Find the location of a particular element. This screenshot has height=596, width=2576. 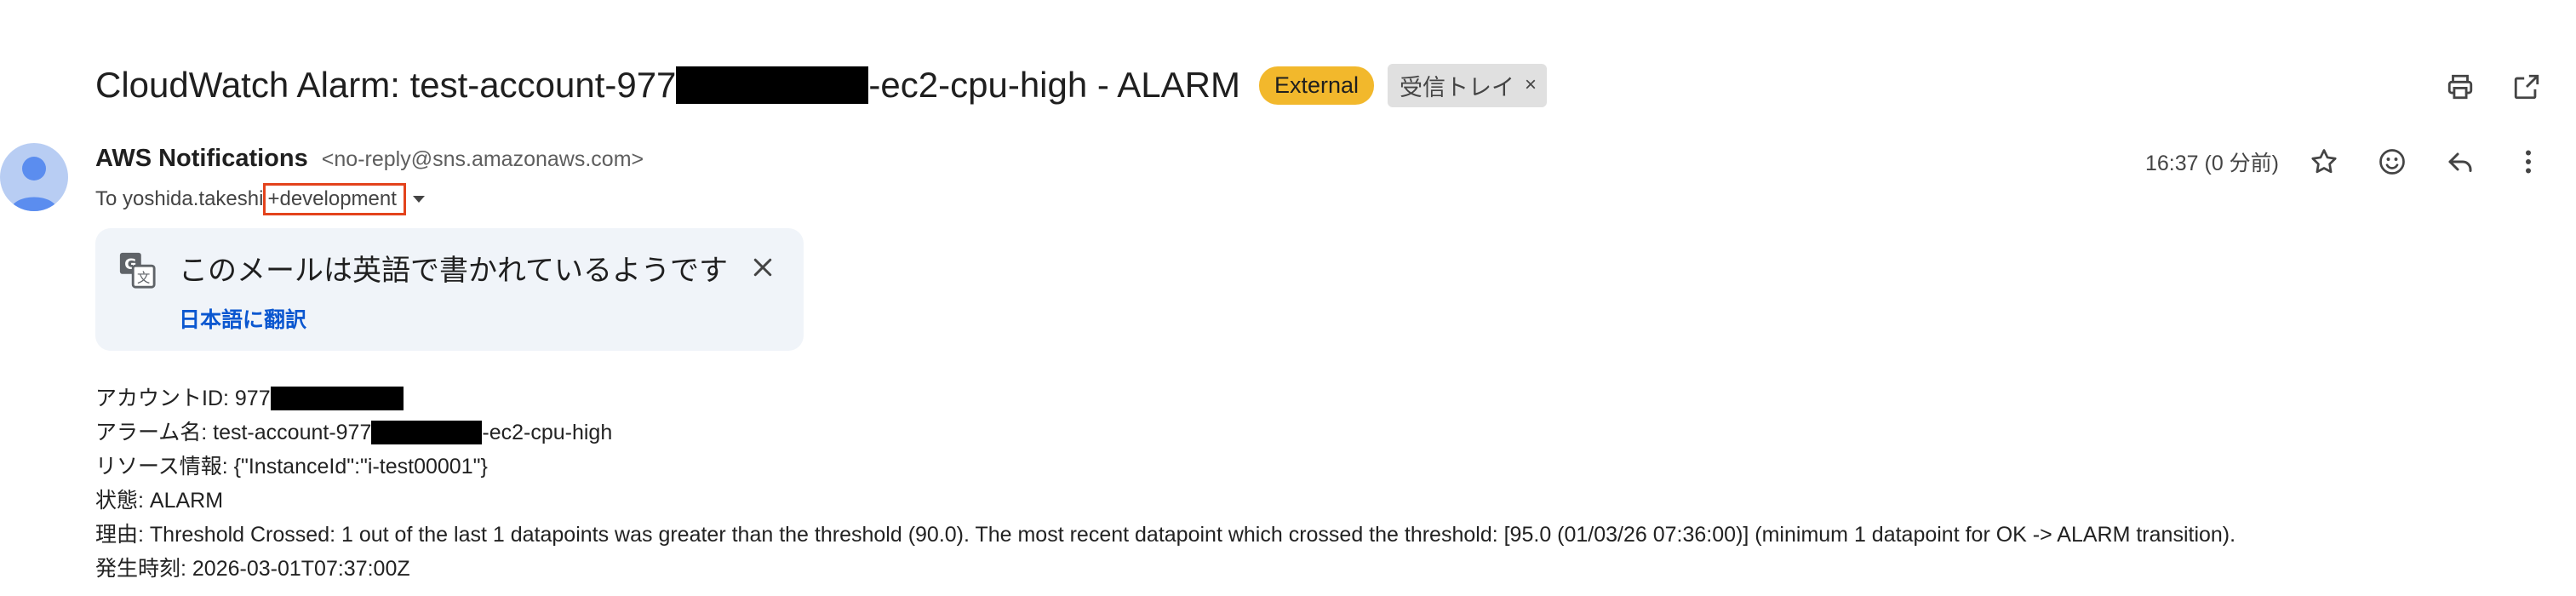

close-icon is located at coordinates (762, 267).